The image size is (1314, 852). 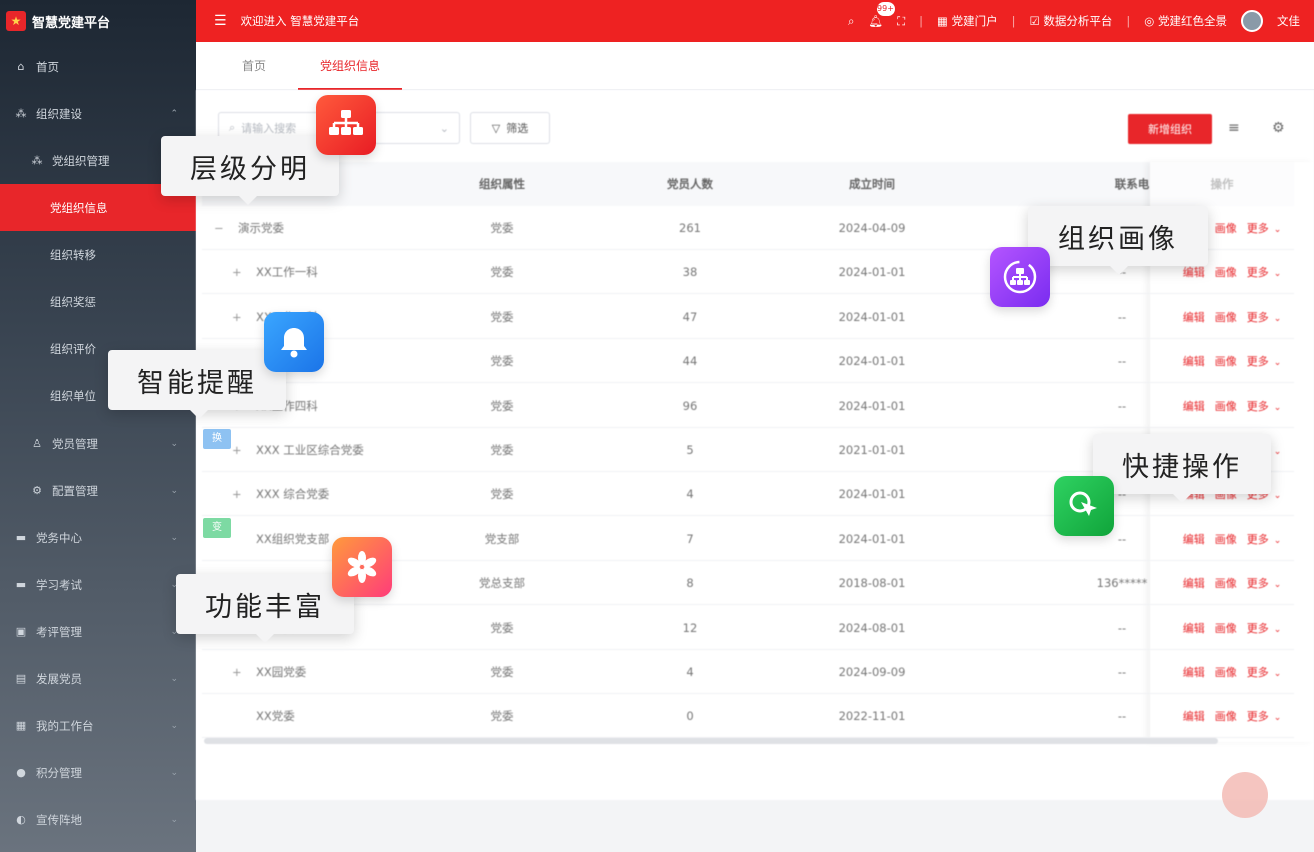 I want to click on analytics-link: ☑ 数据分析平台, so click(x=1070, y=21).